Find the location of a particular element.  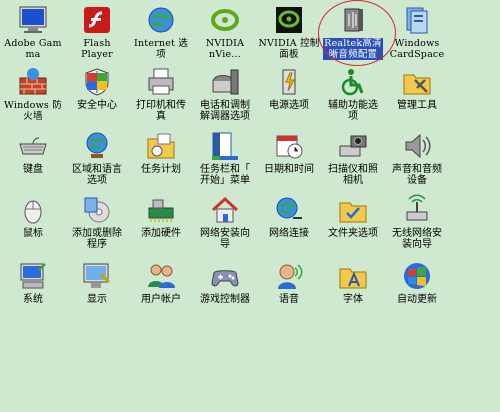

item-security-center: 安全中心 is located at coordinates (97, 88).